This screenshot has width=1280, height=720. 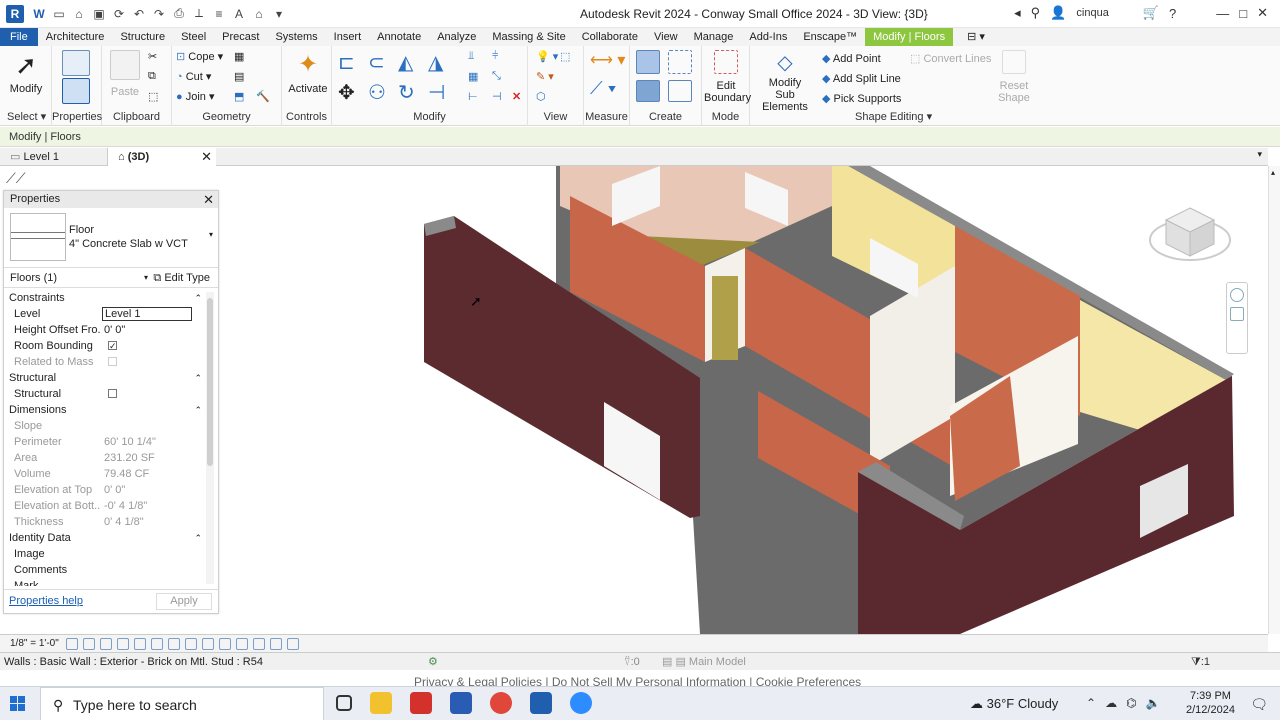 What do you see at coordinates (495, 56) in the screenshot?
I see `split-gap-icon: ⫩` at bounding box center [495, 56].